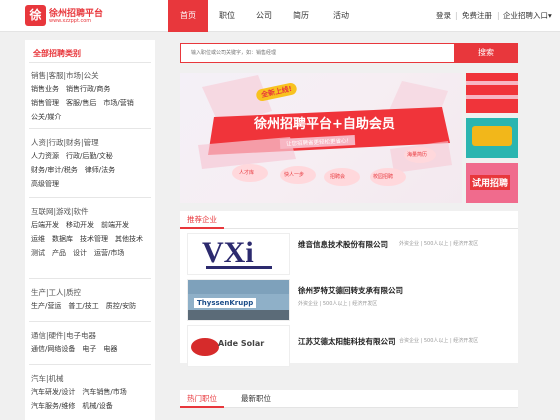 This screenshot has width=560, height=420. What do you see at coordinates (188, 16) in the screenshot?
I see `nav-home: 首页` at bounding box center [188, 16].